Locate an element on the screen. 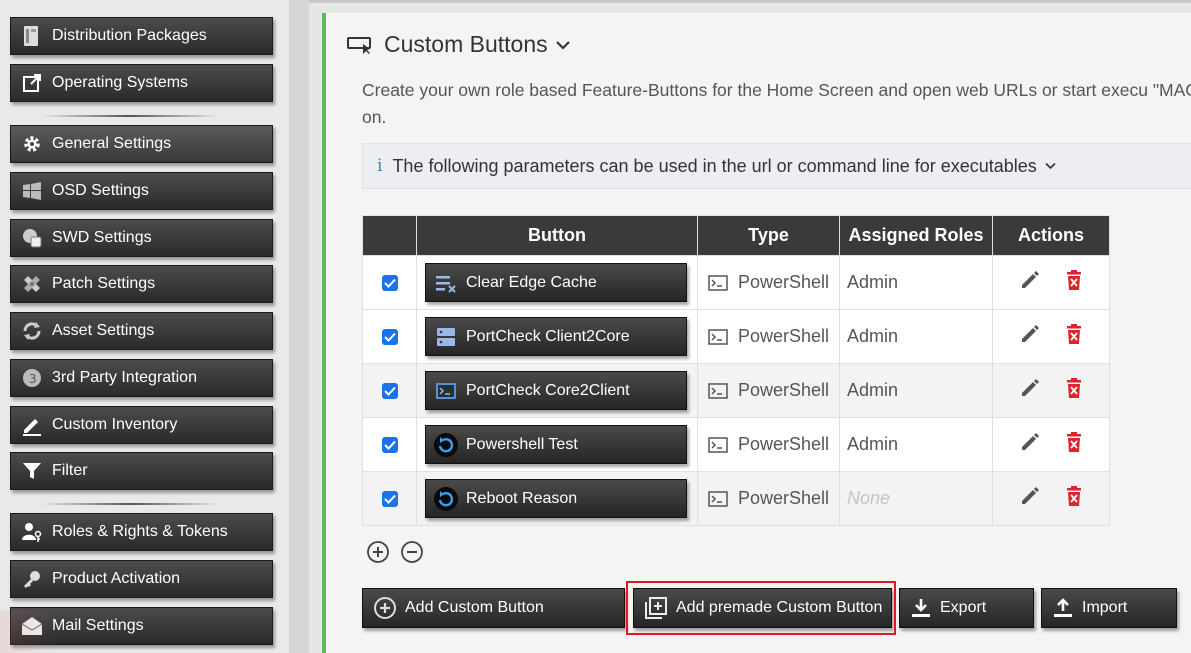 This screenshot has width=1191, height=653. button-cell: Clear Edge Cache is located at coordinates (557, 282).